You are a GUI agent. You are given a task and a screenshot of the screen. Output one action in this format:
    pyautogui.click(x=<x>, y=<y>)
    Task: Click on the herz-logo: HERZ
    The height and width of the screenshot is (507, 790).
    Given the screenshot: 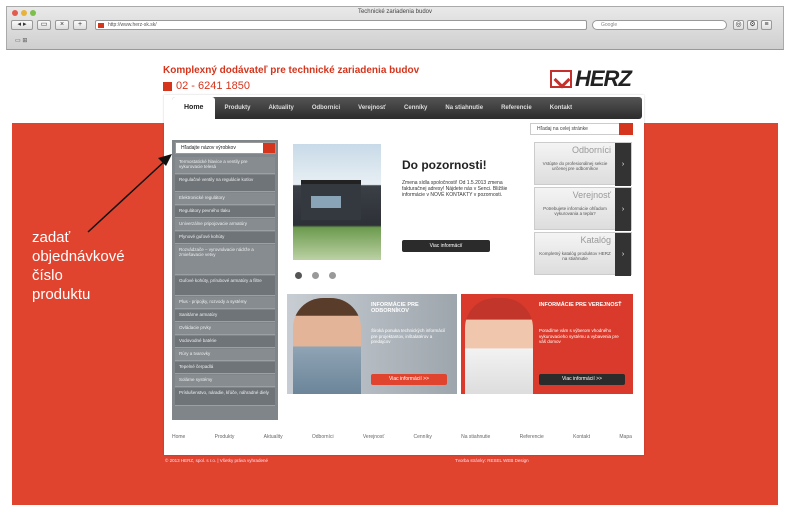 What is the action you would take?
    pyautogui.click(x=591, y=79)
    